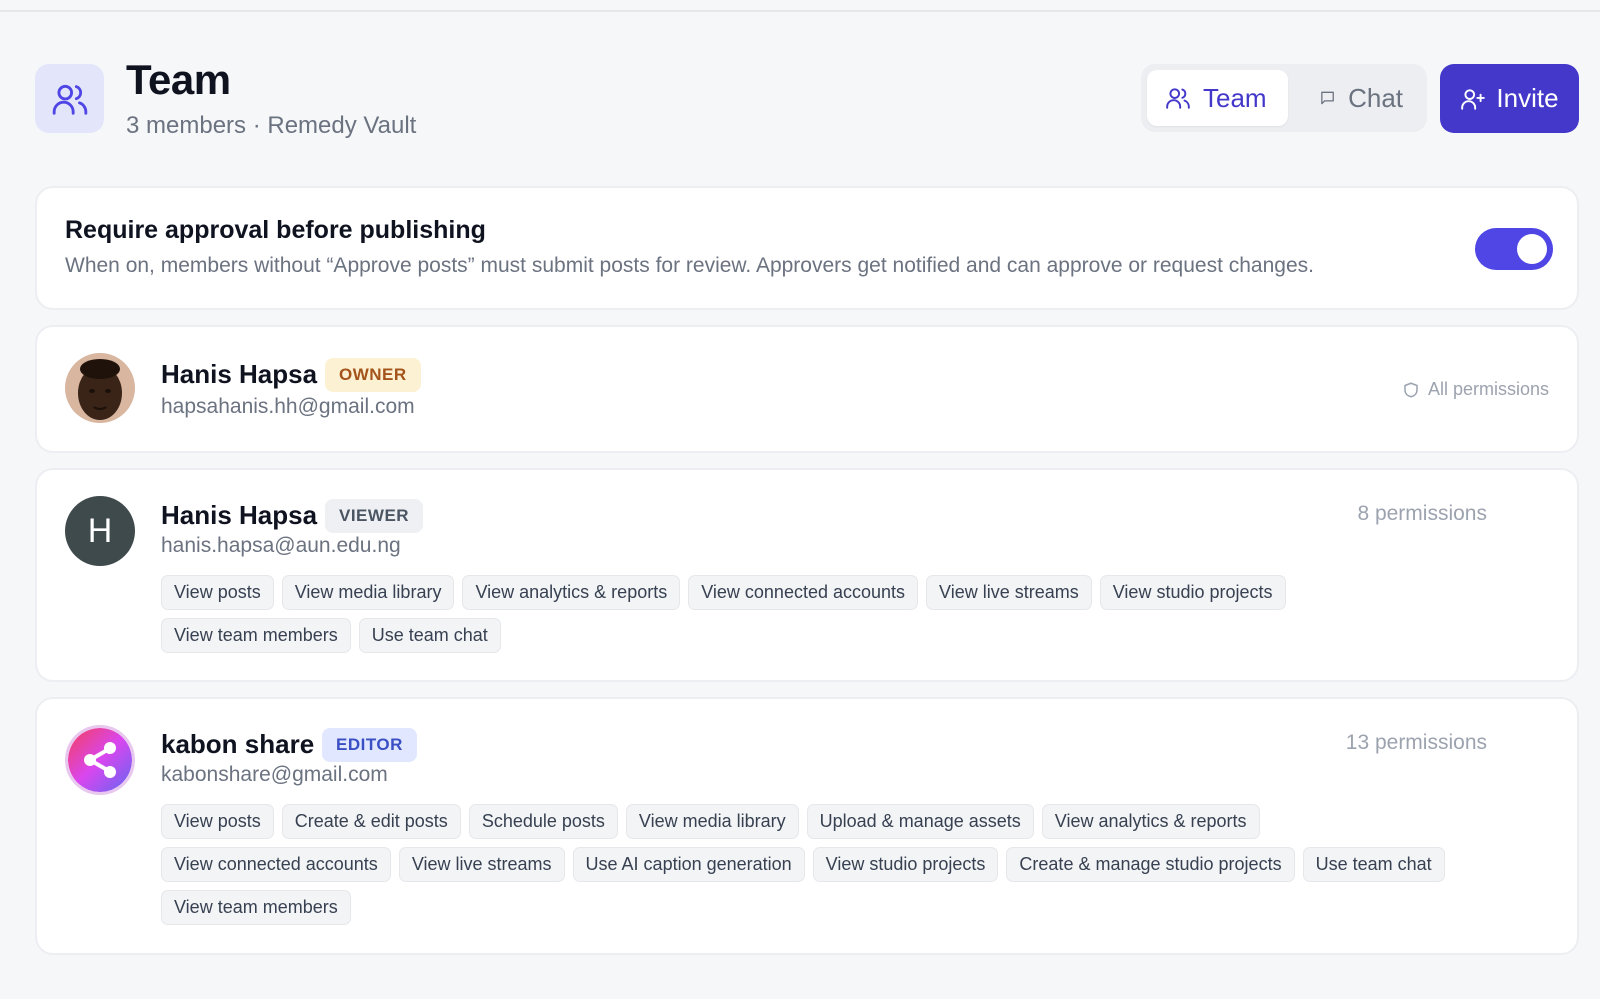 This screenshot has width=1600, height=999. What do you see at coordinates (1411, 389) in the screenshot?
I see `shield-icon` at bounding box center [1411, 389].